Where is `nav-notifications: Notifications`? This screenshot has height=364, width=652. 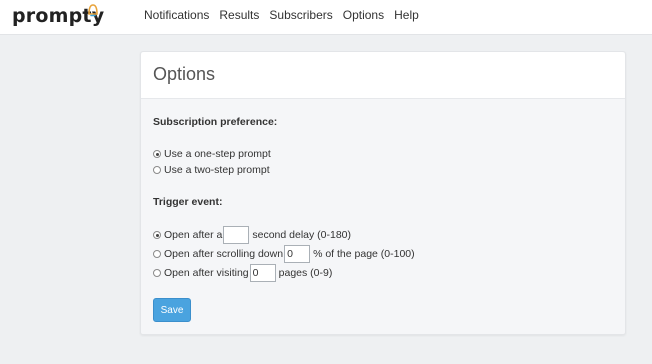 nav-notifications: Notifications is located at coordinates (176, 15).